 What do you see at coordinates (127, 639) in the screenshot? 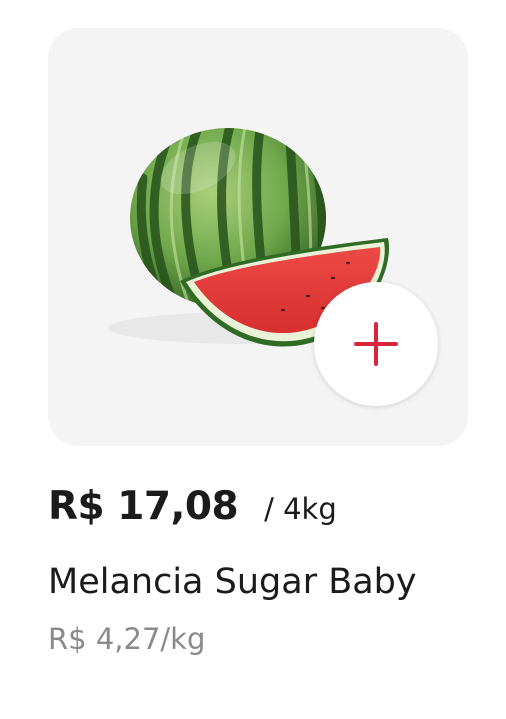
I see `price-per-kg: R$ 4,27/kg` at bounding box center [127, 639].